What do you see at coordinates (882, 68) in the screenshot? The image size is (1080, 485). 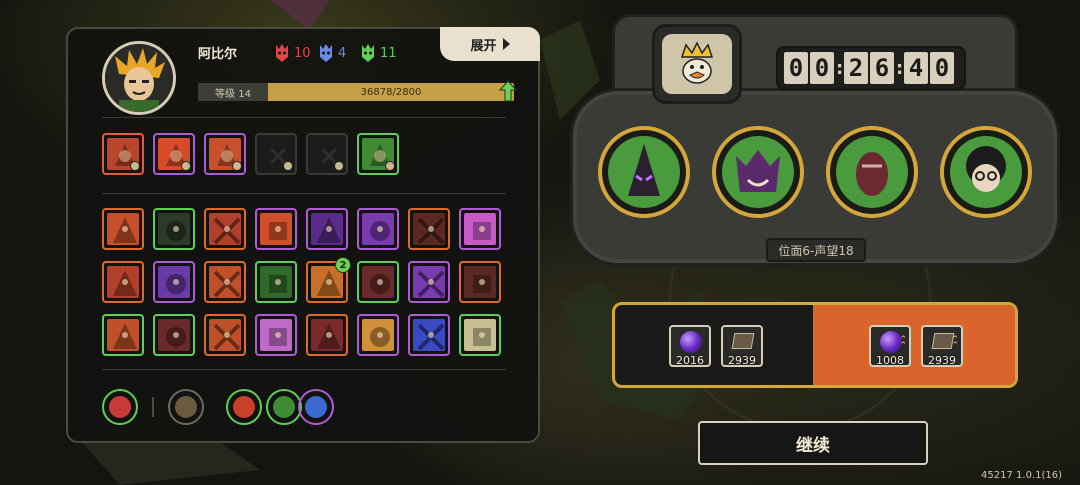 I see `timer-digit: 6` at bounding box center [882, 68].